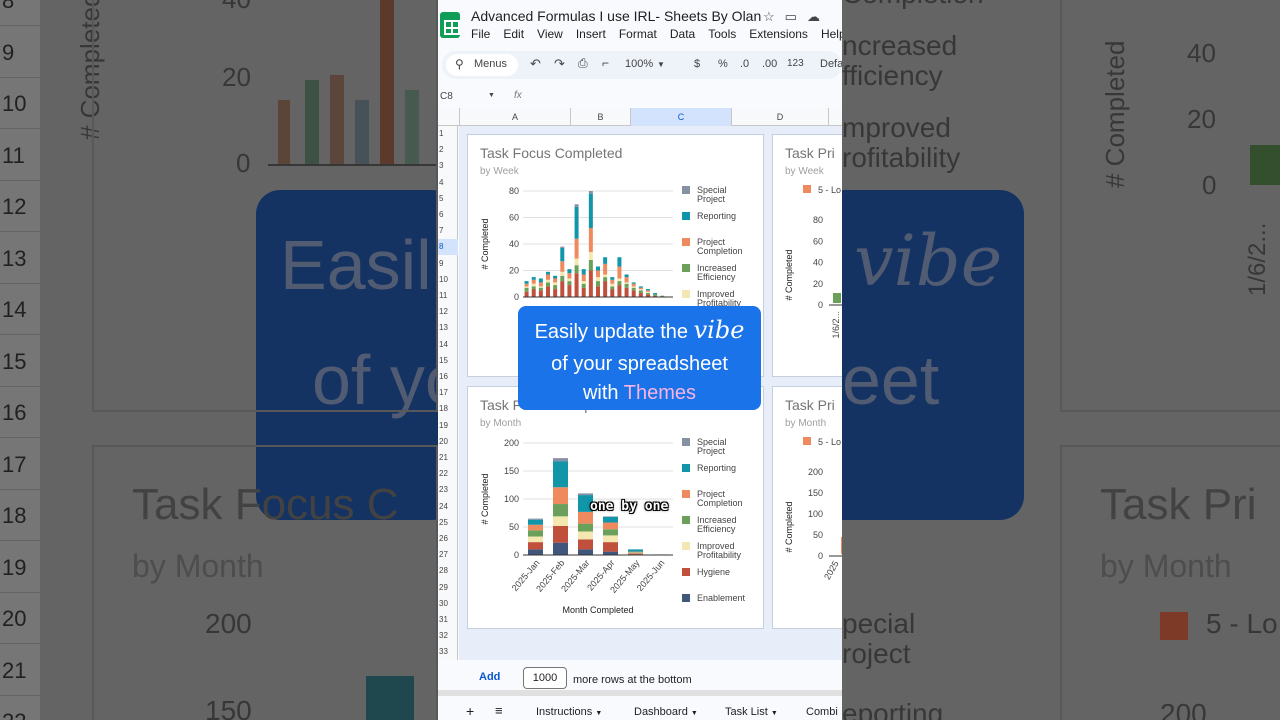 This screenshot has width=1280, height=720. I want to click on row-header-cell: 22, so click(448, 474).